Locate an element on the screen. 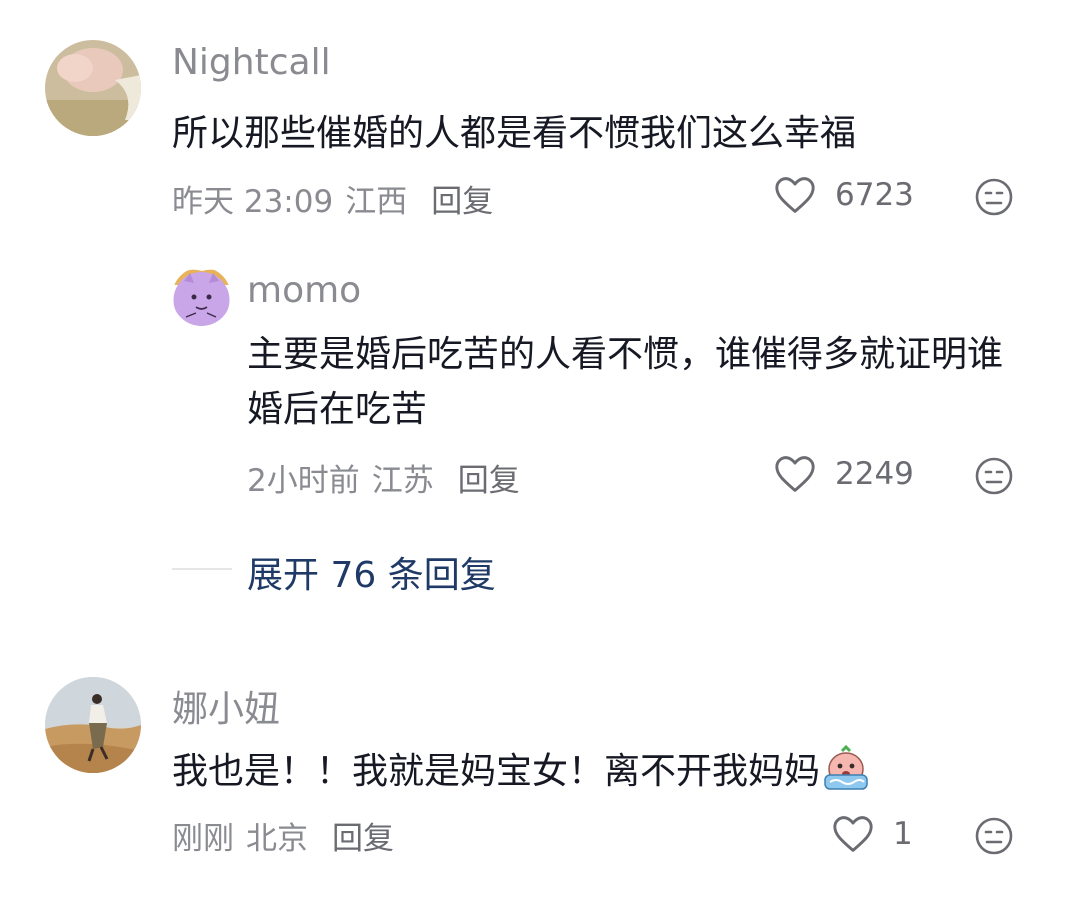  desert-photo-avatar-icon is located at coordinates (93, 725).